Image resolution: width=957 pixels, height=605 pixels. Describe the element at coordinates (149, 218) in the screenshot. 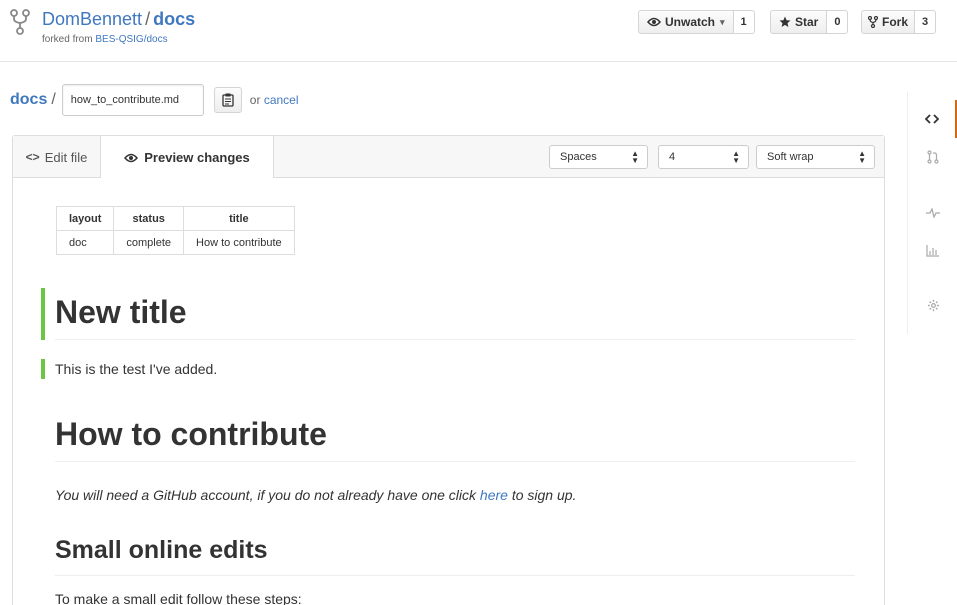

I see `table-header: status` at that location.